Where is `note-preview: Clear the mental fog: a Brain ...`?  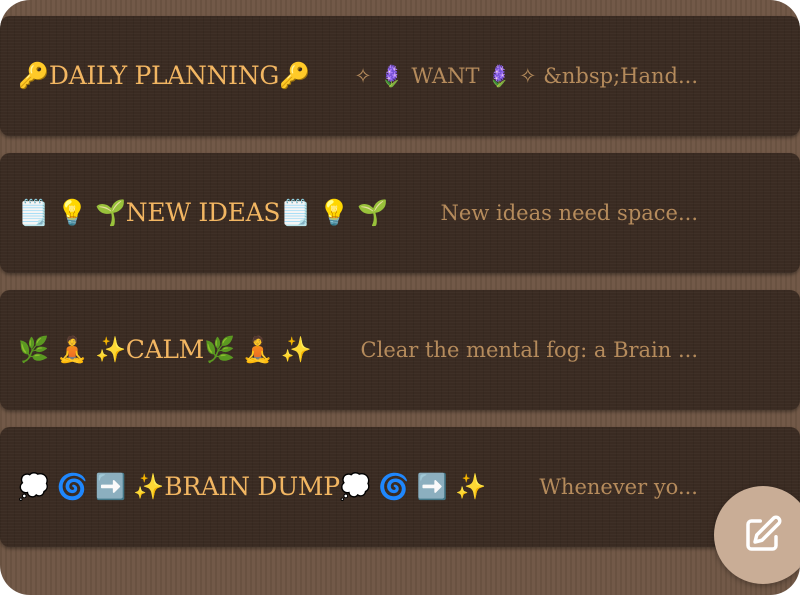 note-preview: Clear the mental fog: a Brain ... is located at coordinates (529, 350).